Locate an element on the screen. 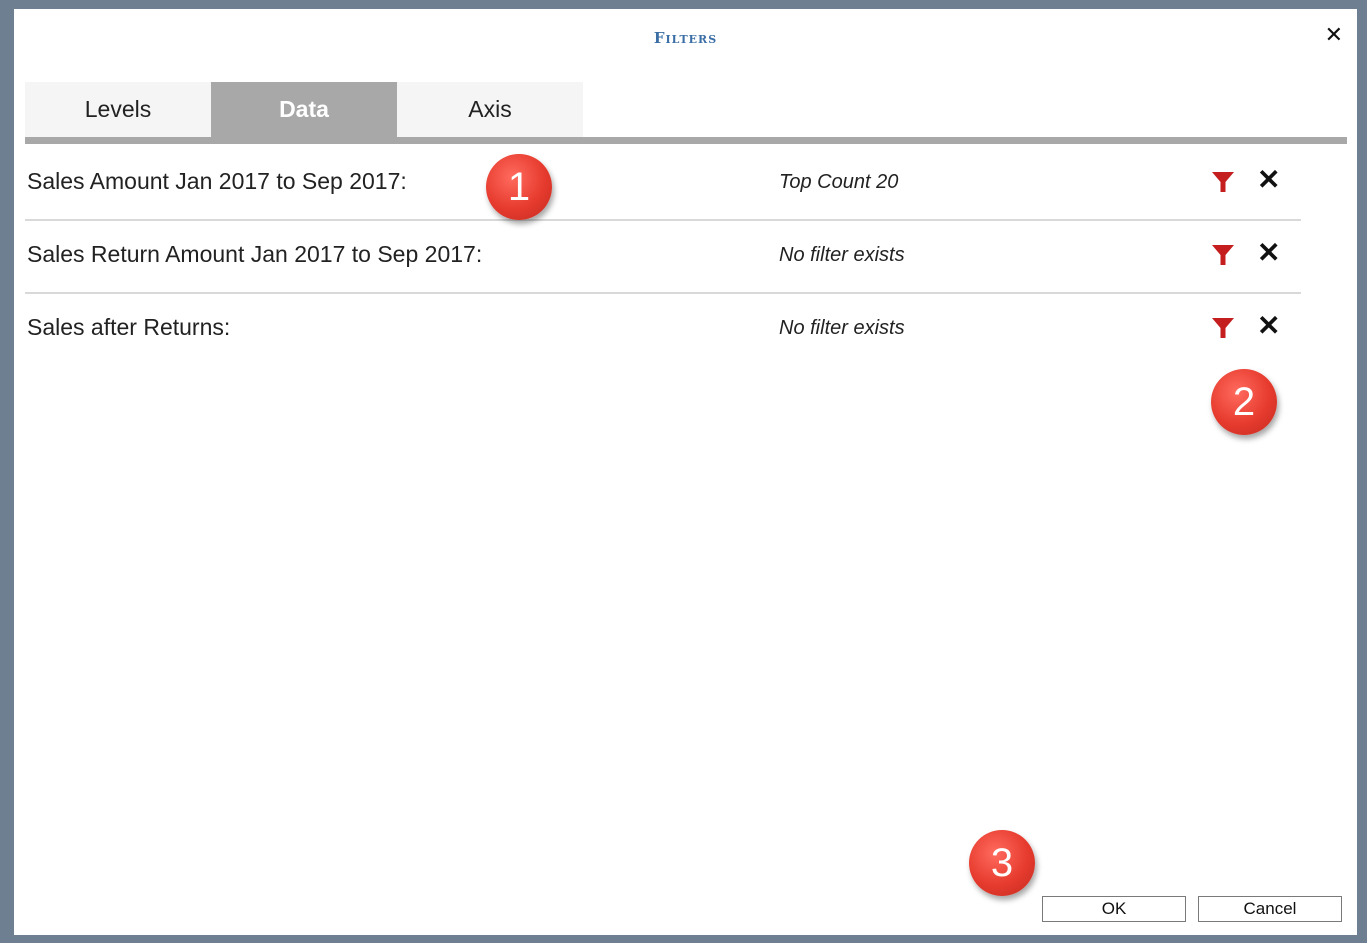 This screenshot has width=1367, height=943. callout-marker-3: 3 is located at coordinates (1002, 863).